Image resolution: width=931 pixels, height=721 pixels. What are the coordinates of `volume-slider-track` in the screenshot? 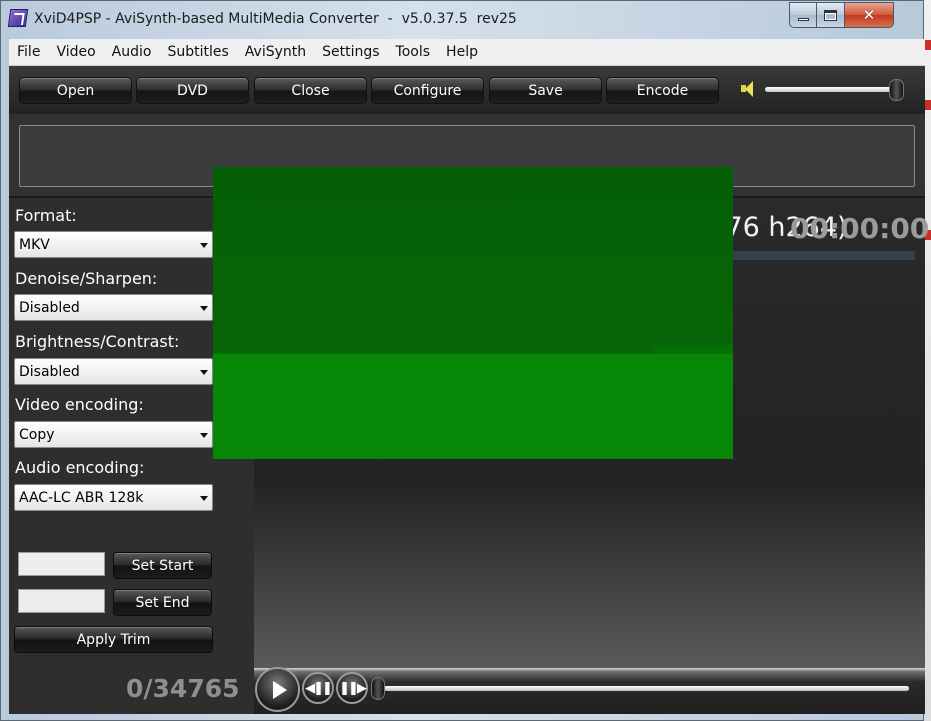 It's located at (833, 89).